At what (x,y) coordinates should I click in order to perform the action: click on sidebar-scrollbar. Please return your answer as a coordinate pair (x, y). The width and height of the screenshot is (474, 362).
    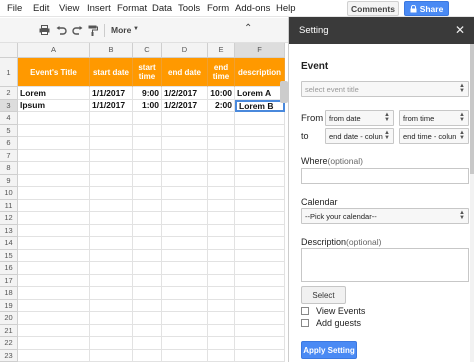
    Looking at the image, I should click on (472, 203).